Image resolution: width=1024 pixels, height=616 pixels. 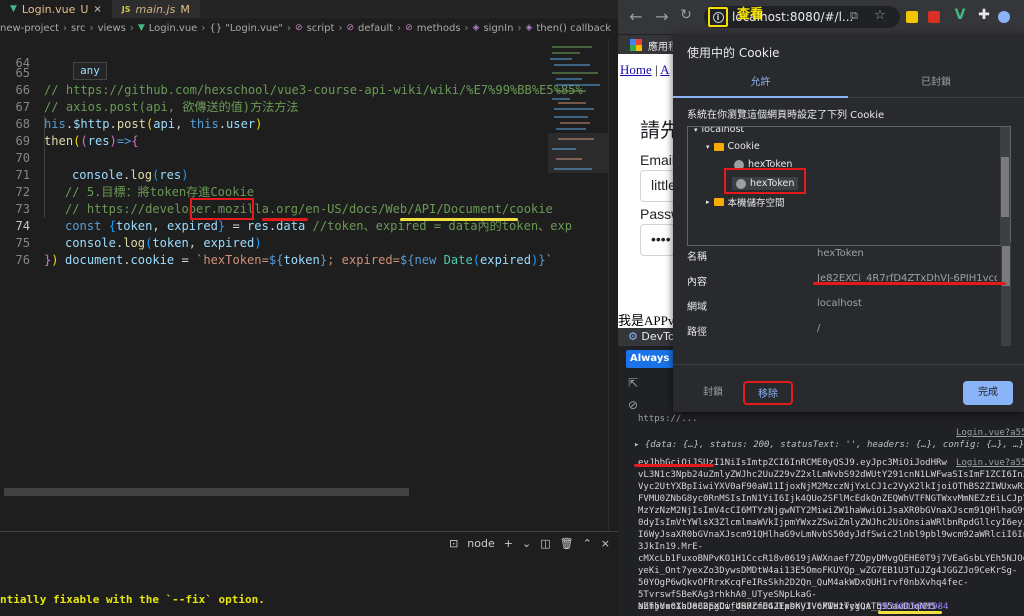 I want to click on tab-label: main.js, so click(x=155, y=9).